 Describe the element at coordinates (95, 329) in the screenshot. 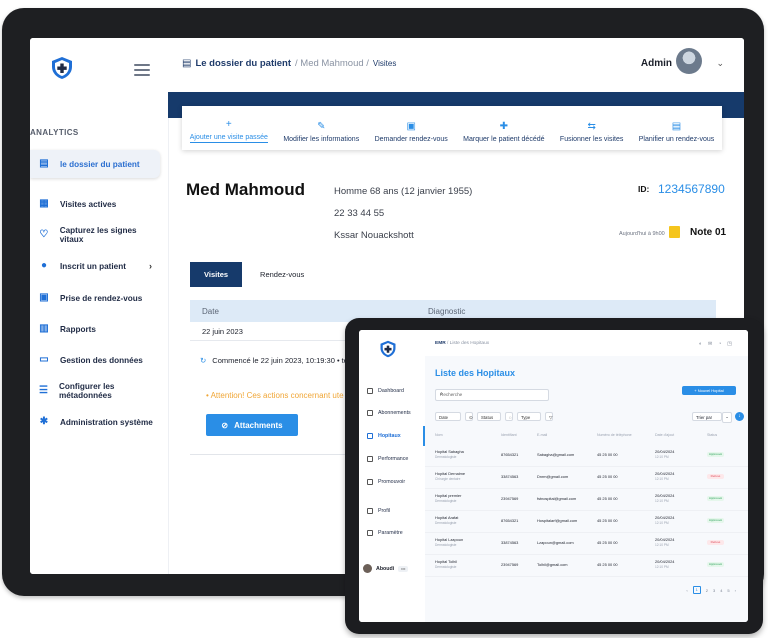

I see `sidebar-item-rapports: ▥ Rapports` at that location.